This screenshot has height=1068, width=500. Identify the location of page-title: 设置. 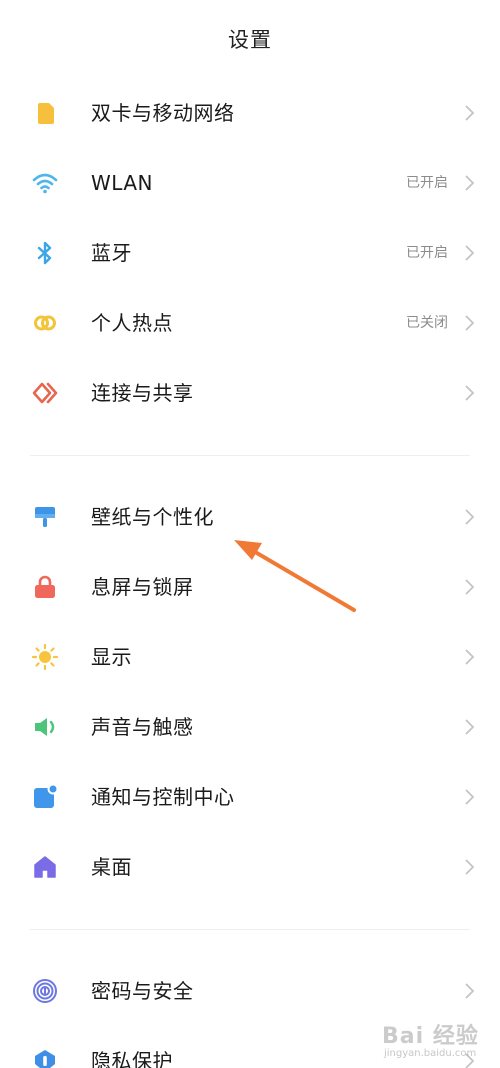
(250, 40).